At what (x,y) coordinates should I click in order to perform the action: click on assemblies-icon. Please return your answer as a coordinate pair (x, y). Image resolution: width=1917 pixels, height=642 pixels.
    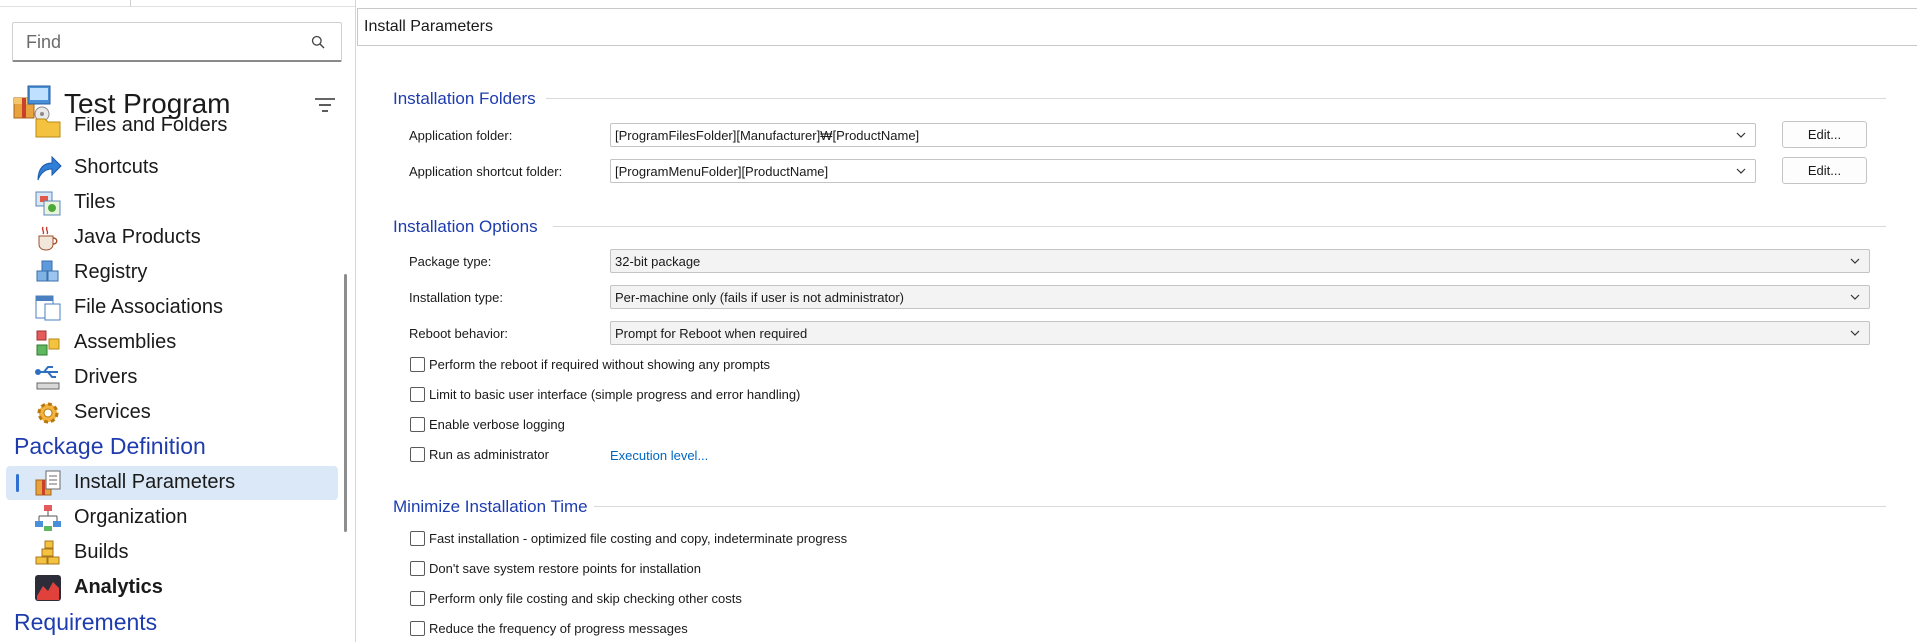
    Looking at the image, I should click on (48, 343).